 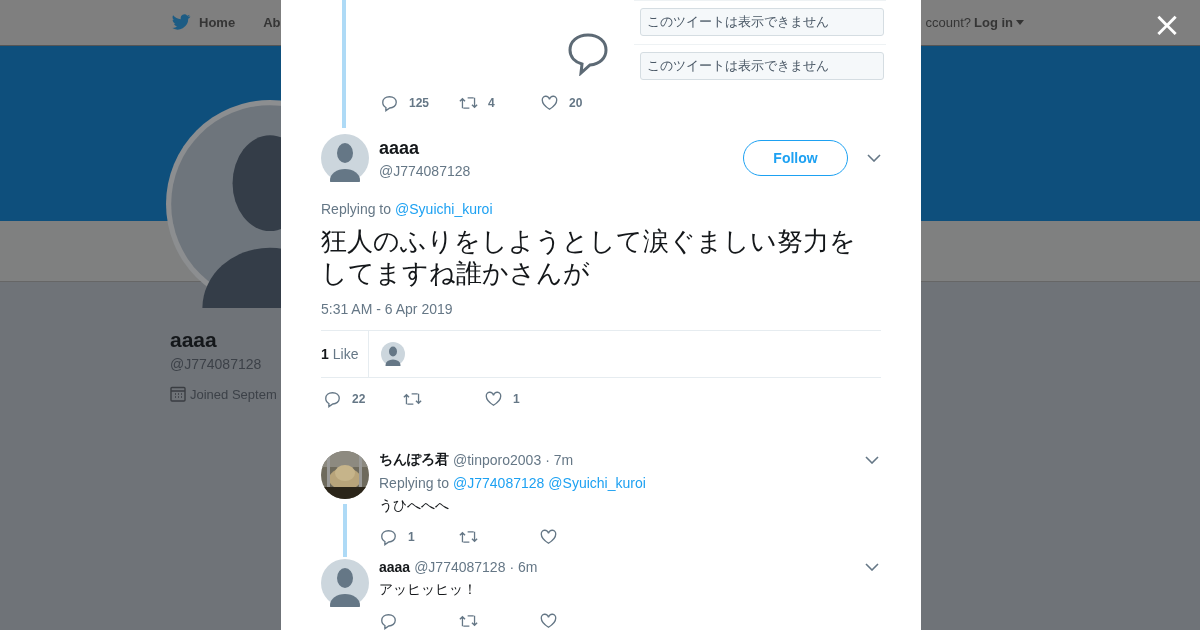 What do you see at coordinates (359, 399) in the screenshot?
I see `replies-count: 22` at bounding box center [359, 399].